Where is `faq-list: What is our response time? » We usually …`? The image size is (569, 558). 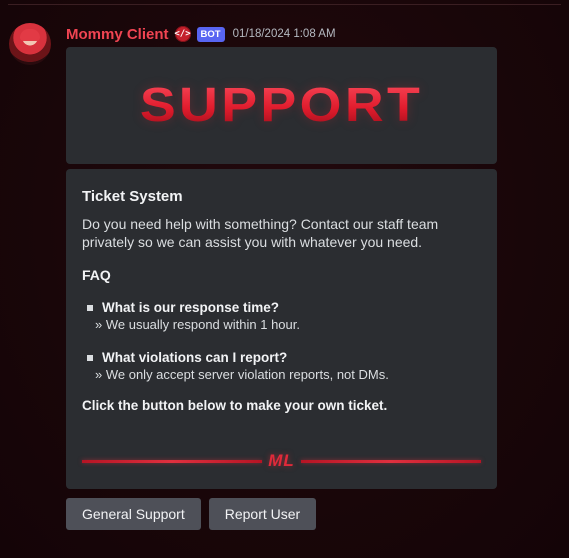 faq-list: What is our response time? » We usually … is located at coordinates (281, 341).